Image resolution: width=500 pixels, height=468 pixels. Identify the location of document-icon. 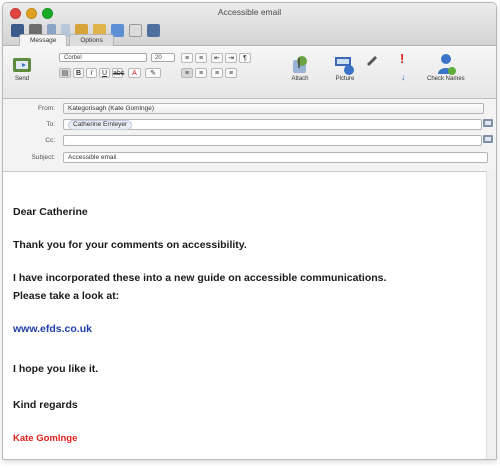
(135, 30).